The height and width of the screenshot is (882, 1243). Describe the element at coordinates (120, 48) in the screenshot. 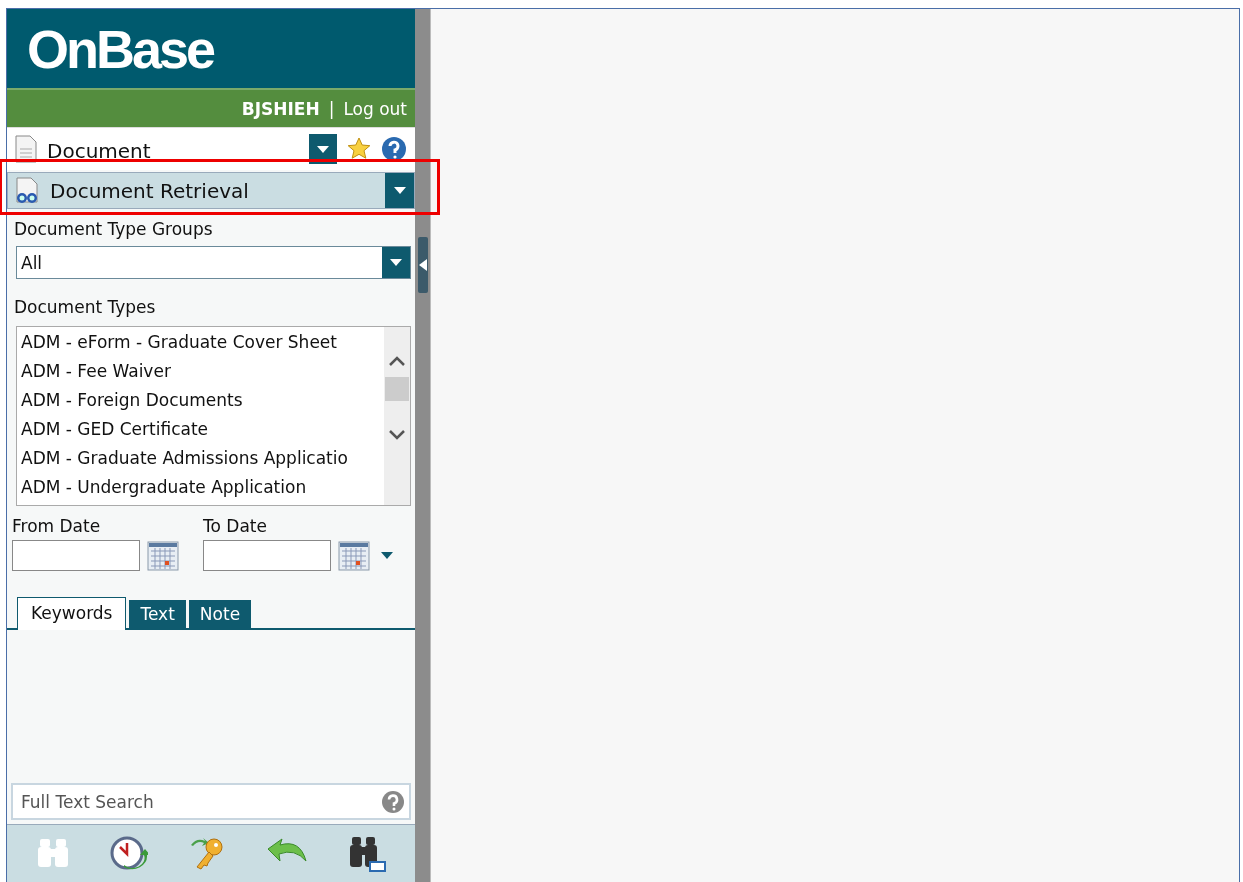

I see `logo: OnBase` at that location.